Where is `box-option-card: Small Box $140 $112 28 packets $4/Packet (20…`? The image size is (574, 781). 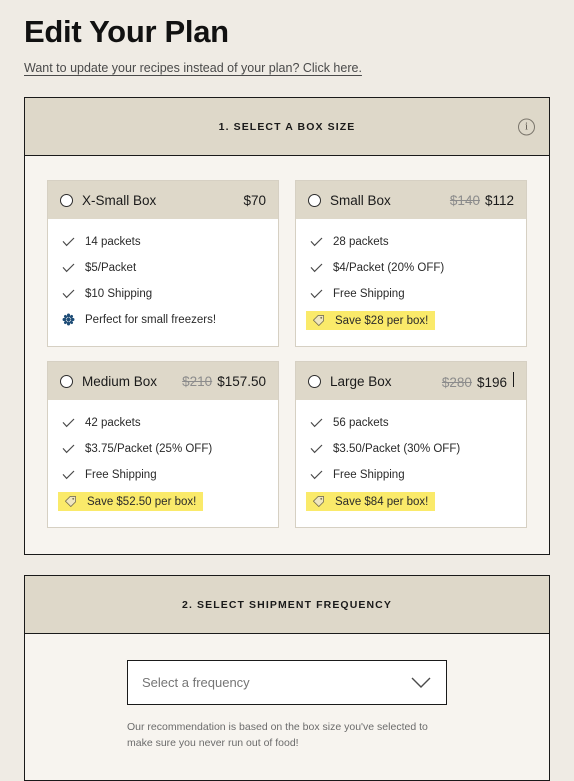 box-option-card: Small Box $140 $112 28 packets $4/Packet (20… is located at coordinates (411, 263).